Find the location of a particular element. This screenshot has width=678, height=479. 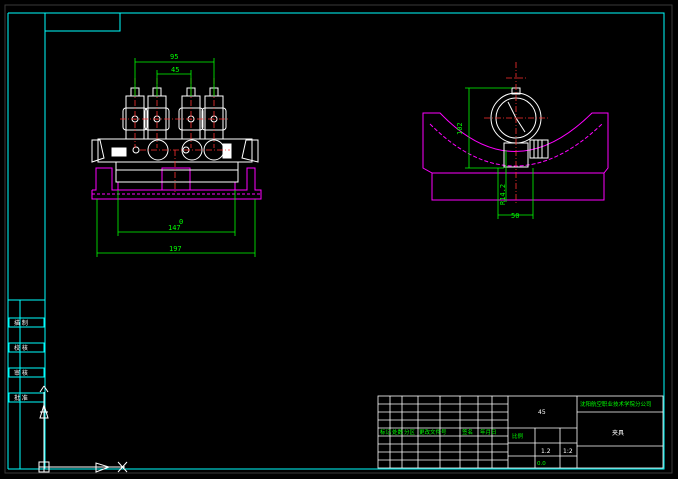

dim-50: 50 is located at coordinates (515, 216).